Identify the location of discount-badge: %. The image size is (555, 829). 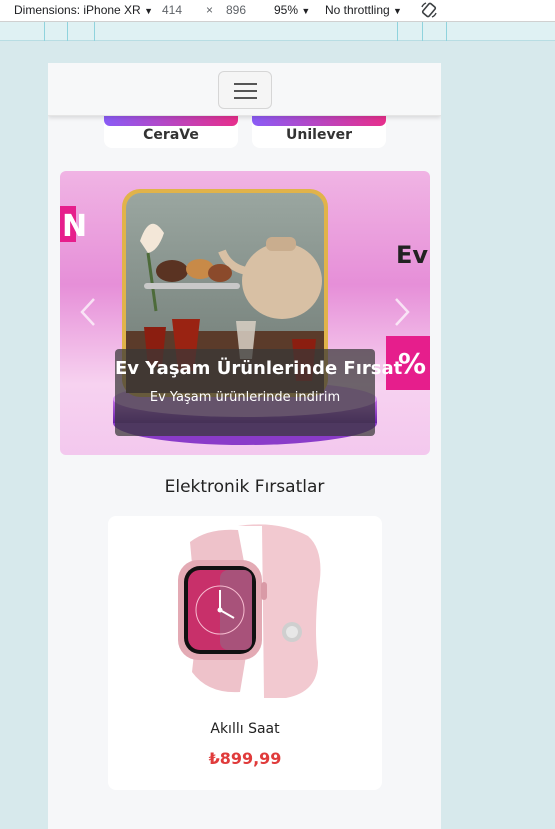
(412, 363).